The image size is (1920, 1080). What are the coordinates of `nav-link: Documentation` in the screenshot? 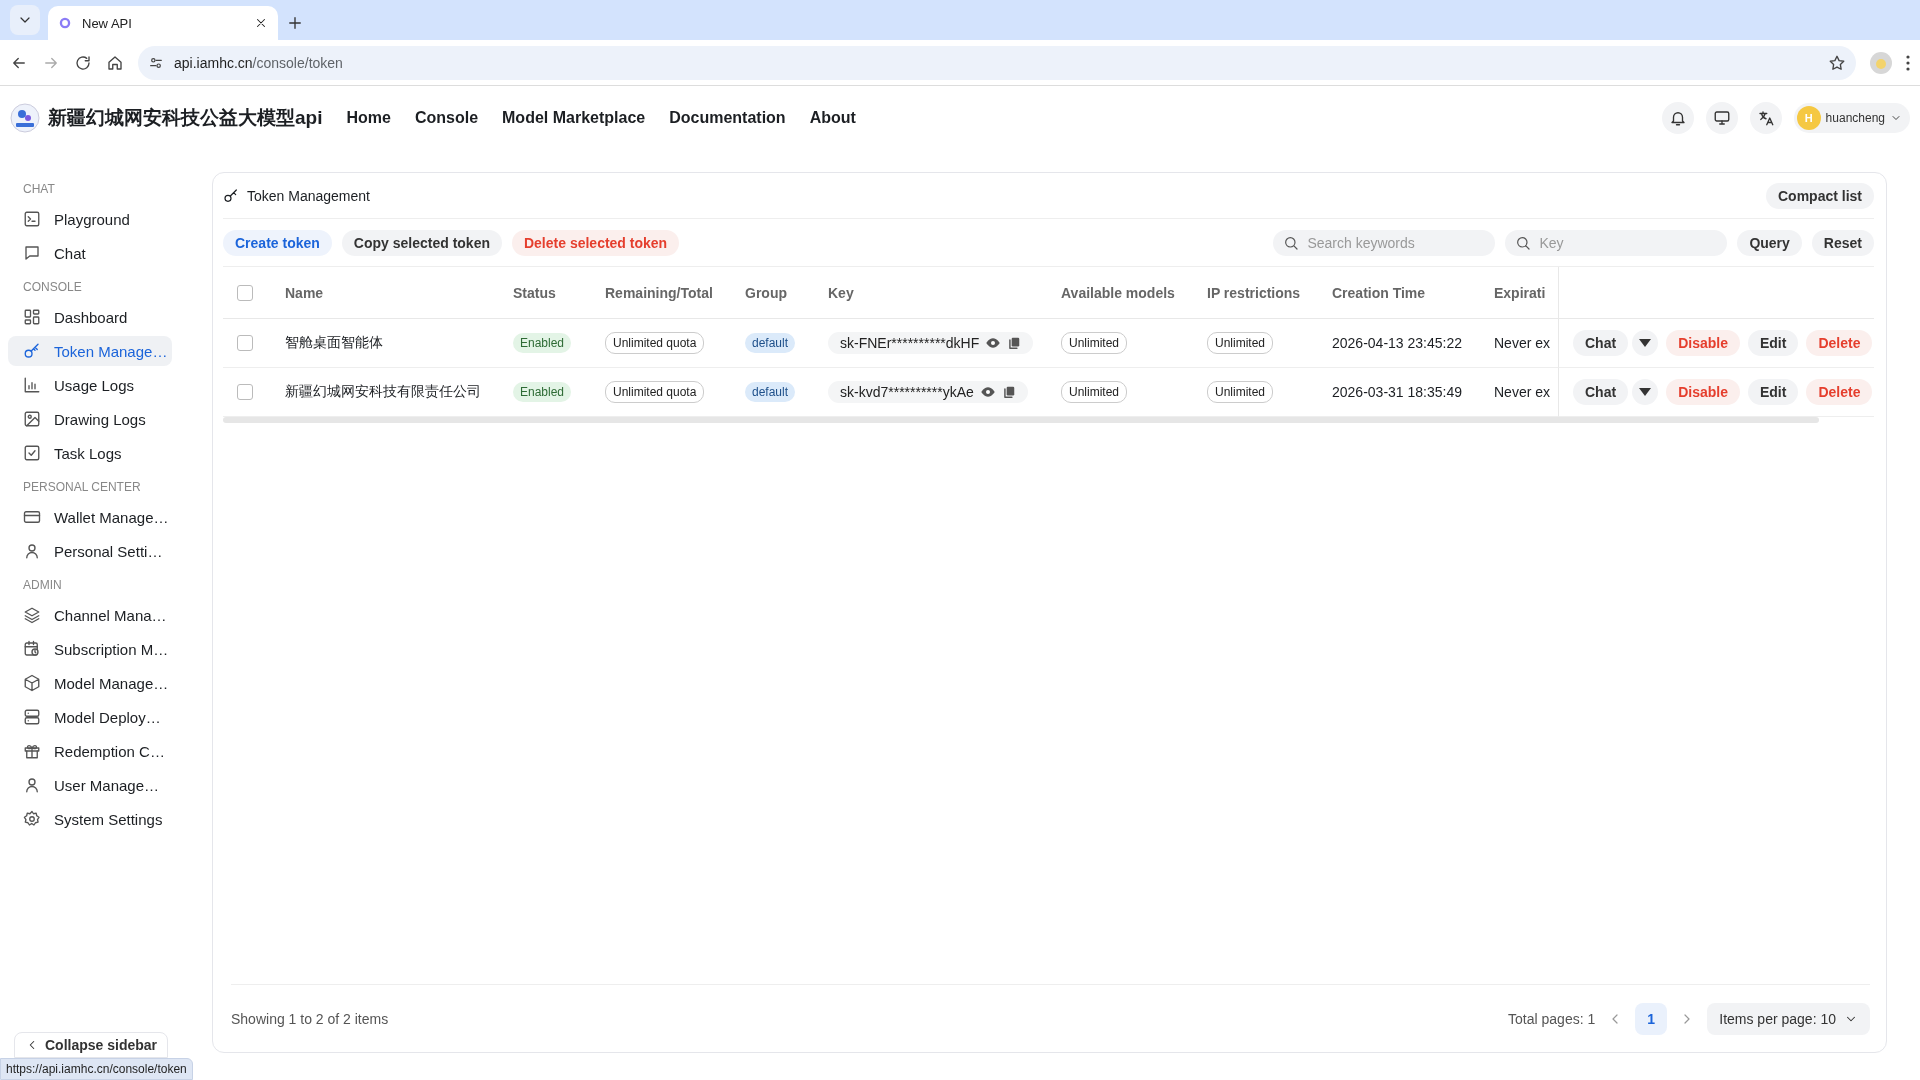 It's located at (727, 118).